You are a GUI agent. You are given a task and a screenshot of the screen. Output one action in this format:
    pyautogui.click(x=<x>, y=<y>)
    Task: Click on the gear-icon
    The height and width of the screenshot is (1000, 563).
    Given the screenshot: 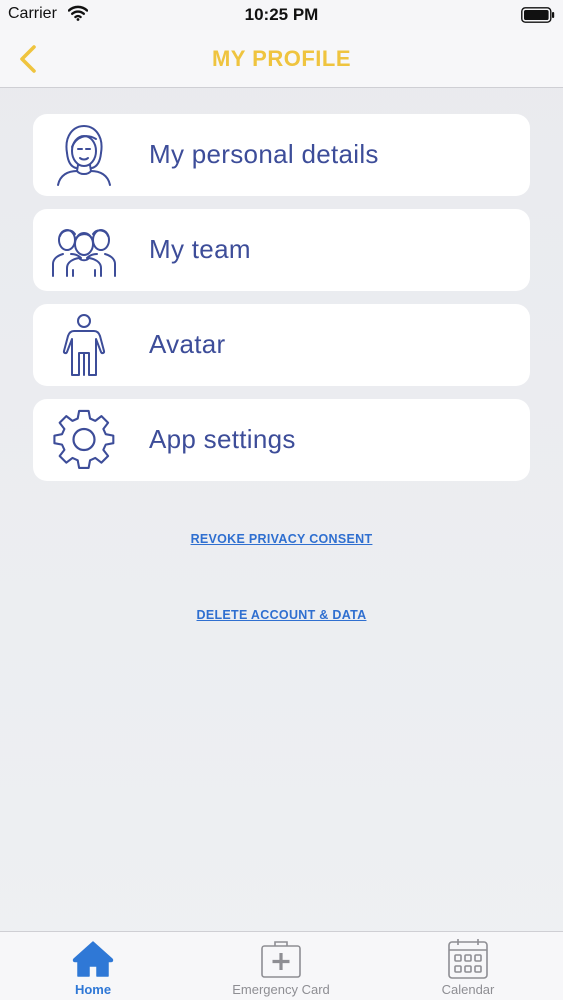 What is the action you would take?
    pyautogui.click(x=84, y=440)
    